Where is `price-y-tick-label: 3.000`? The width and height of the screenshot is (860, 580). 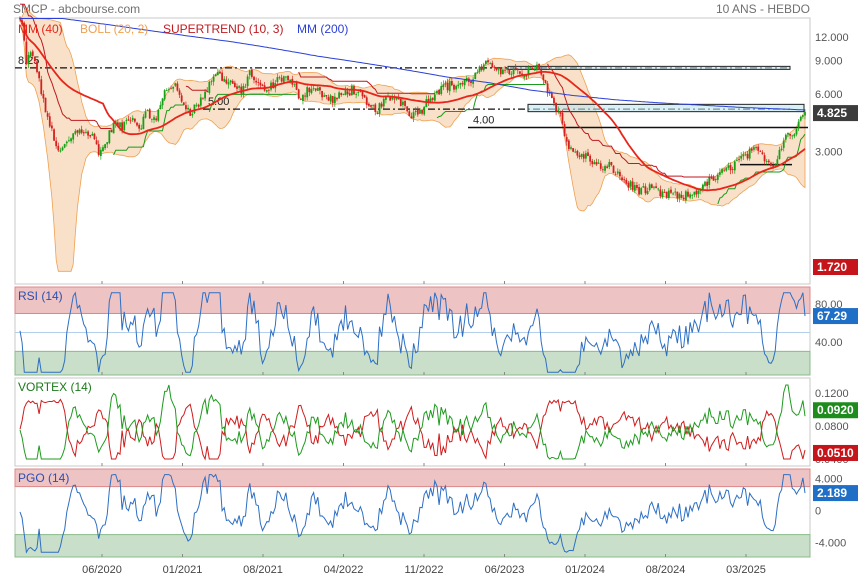 price-y-tick-label: 3.000 is located at coordinates (829, 152).